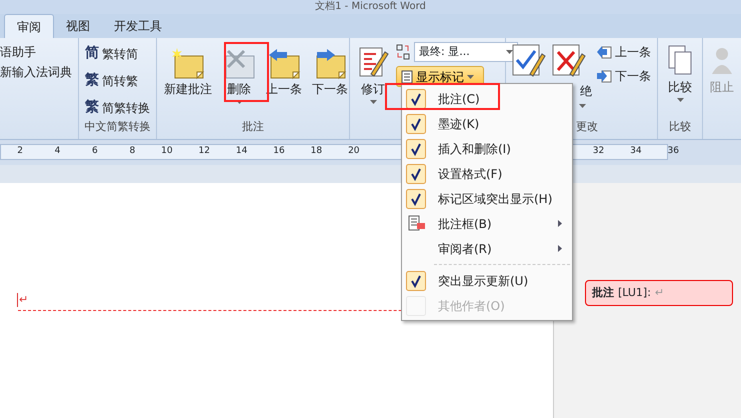 The image size is (741, 418). I want to click on ruler-number: 32, so click(598, 151).